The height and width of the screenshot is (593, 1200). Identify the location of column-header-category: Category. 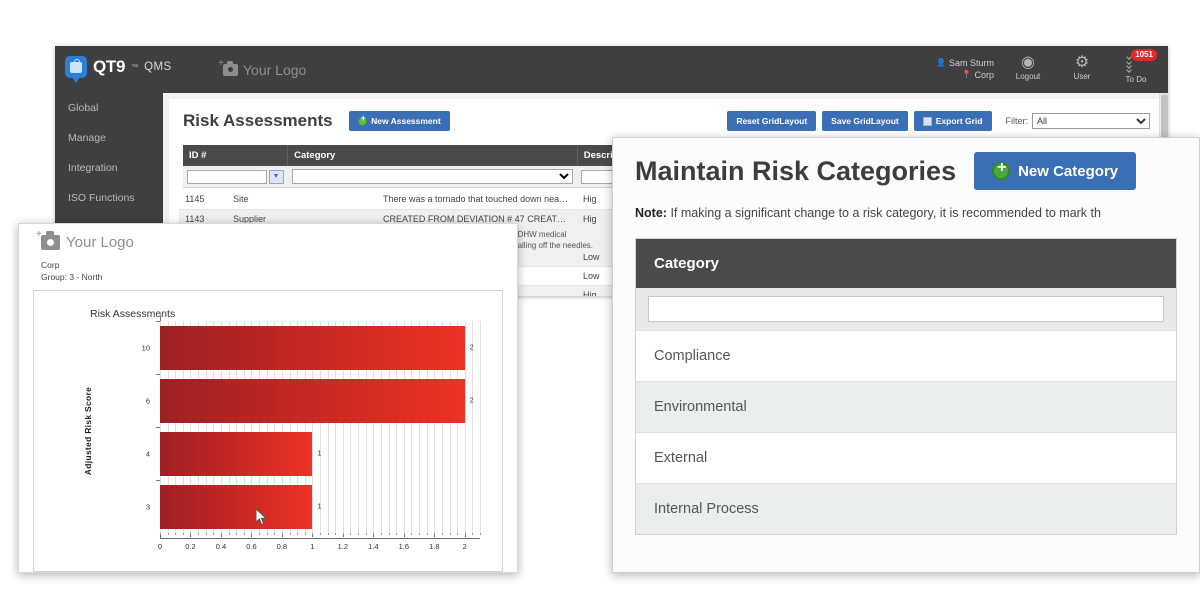
(432, 155).